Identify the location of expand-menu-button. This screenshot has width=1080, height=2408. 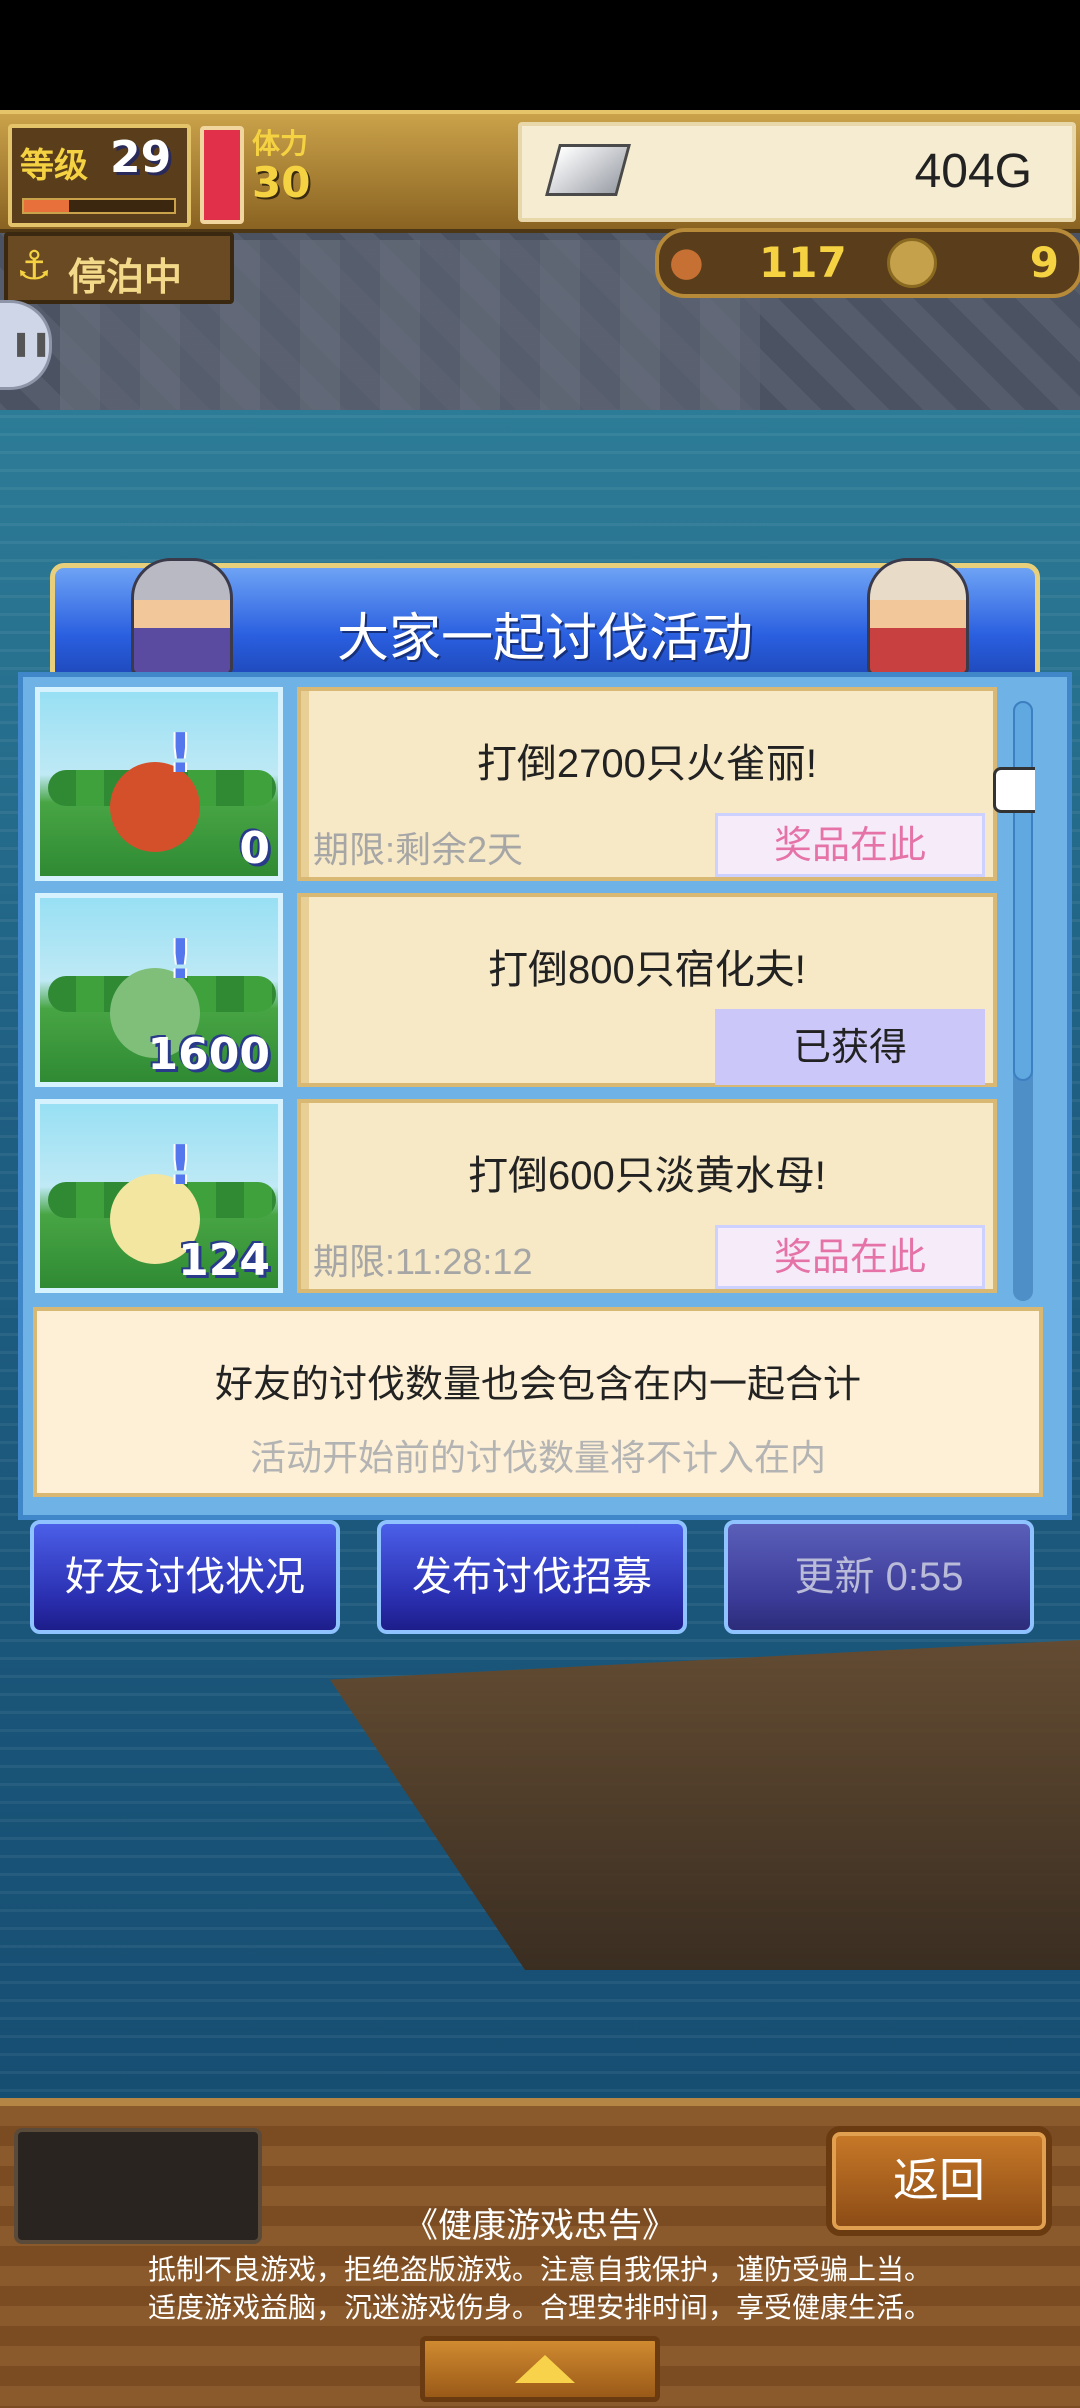
(540, 2369).